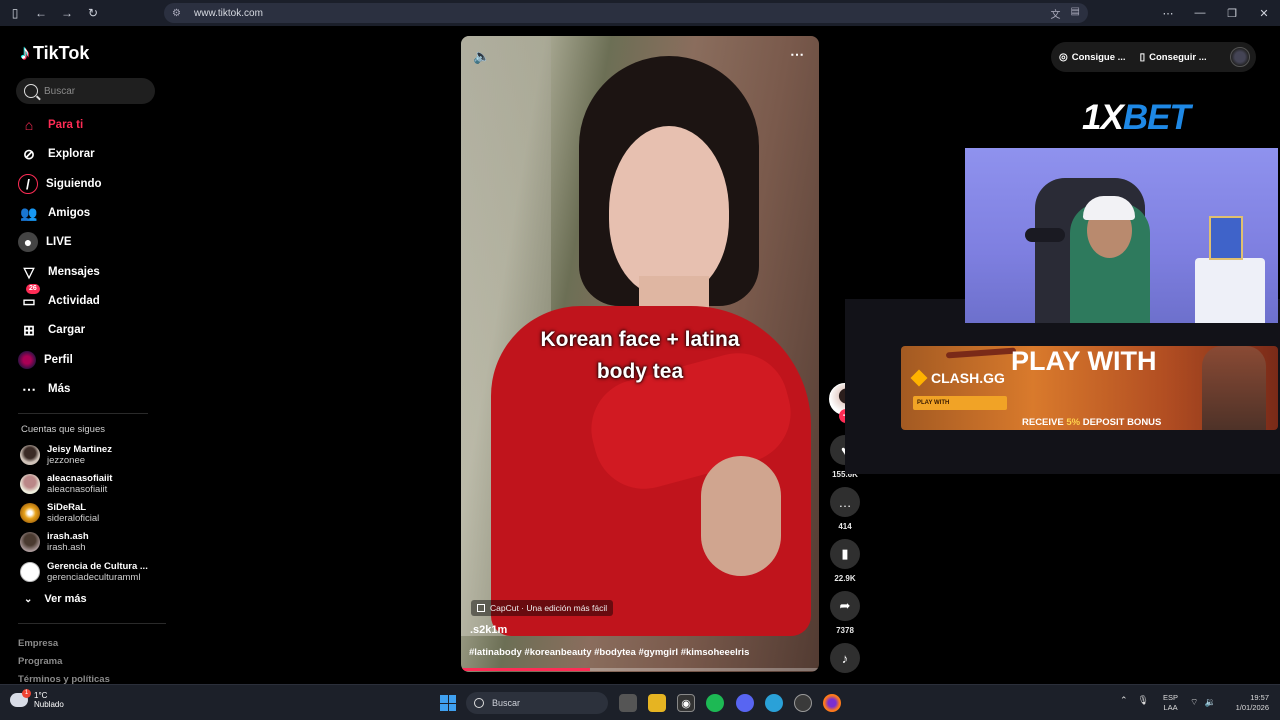  Describe the element at coordinates (45, 242) in the screenshot. I see `nav-item-live: ● LIVE` at that location.